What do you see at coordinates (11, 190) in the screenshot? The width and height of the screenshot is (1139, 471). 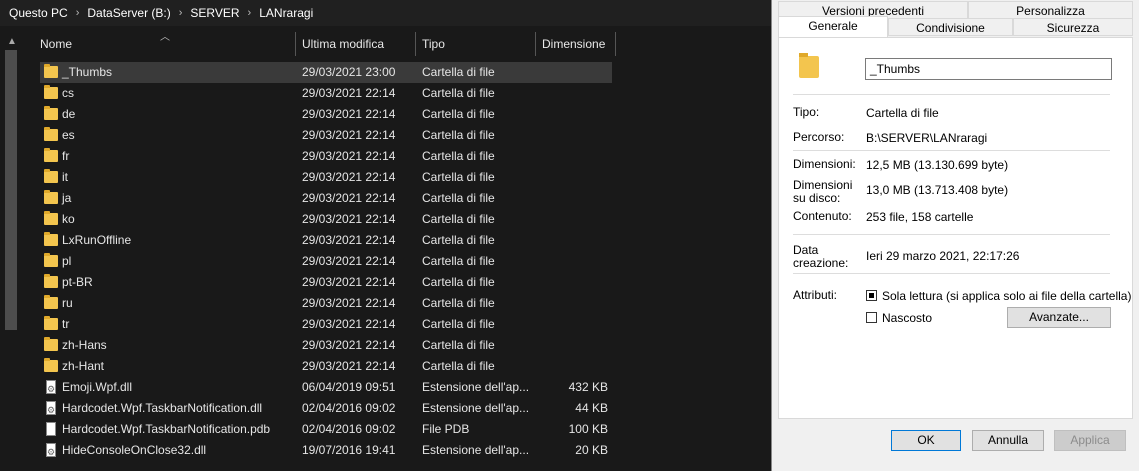 I see `scrollbar-thumb` at bounding box center [11, 190].